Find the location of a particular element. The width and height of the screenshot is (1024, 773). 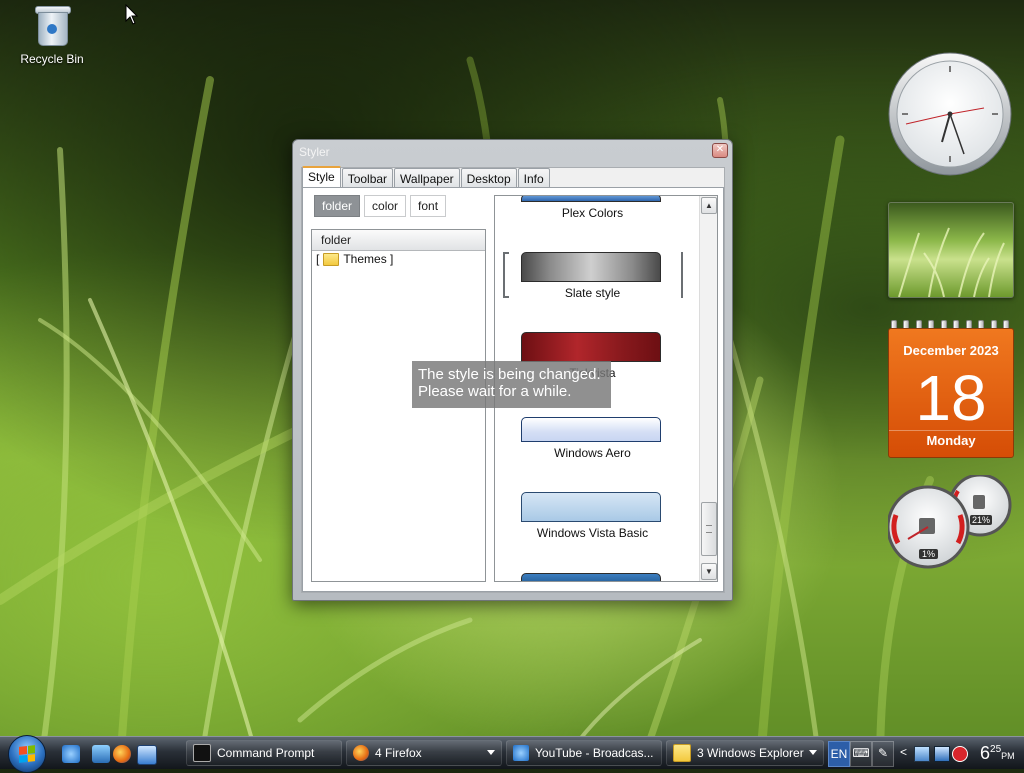

style-preview-next is located at coordinates (591, 577).